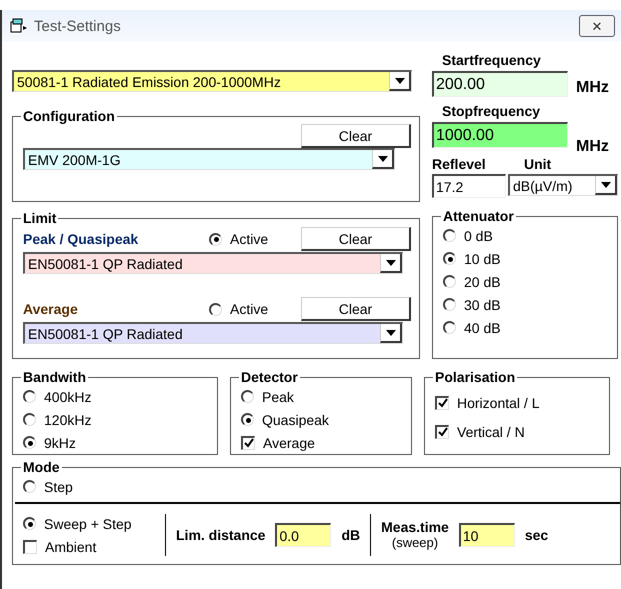  Describe the element at coordinates (78, 26) in the screenshot. I see `window-title: Test-Settings` at that location.